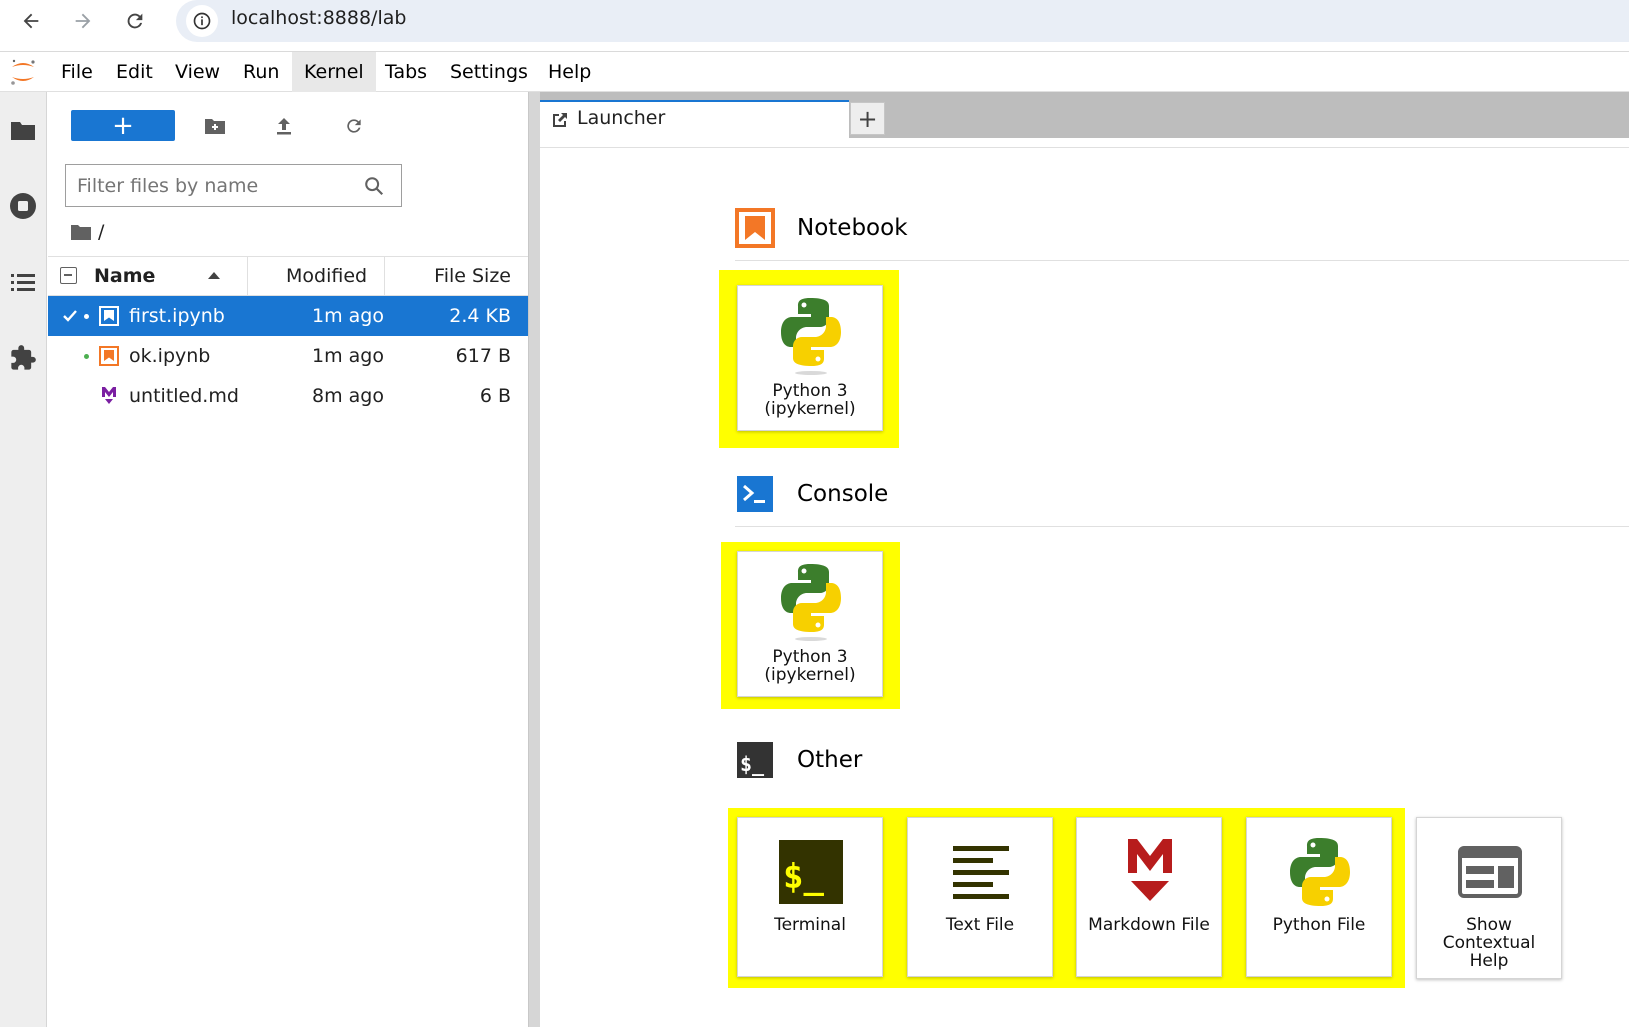 The width and height of the screenshot is (1629, 1027). Describe the element at coordinates (1489, 925) in the screenshot. I see `card-label-line: Show` at that location.